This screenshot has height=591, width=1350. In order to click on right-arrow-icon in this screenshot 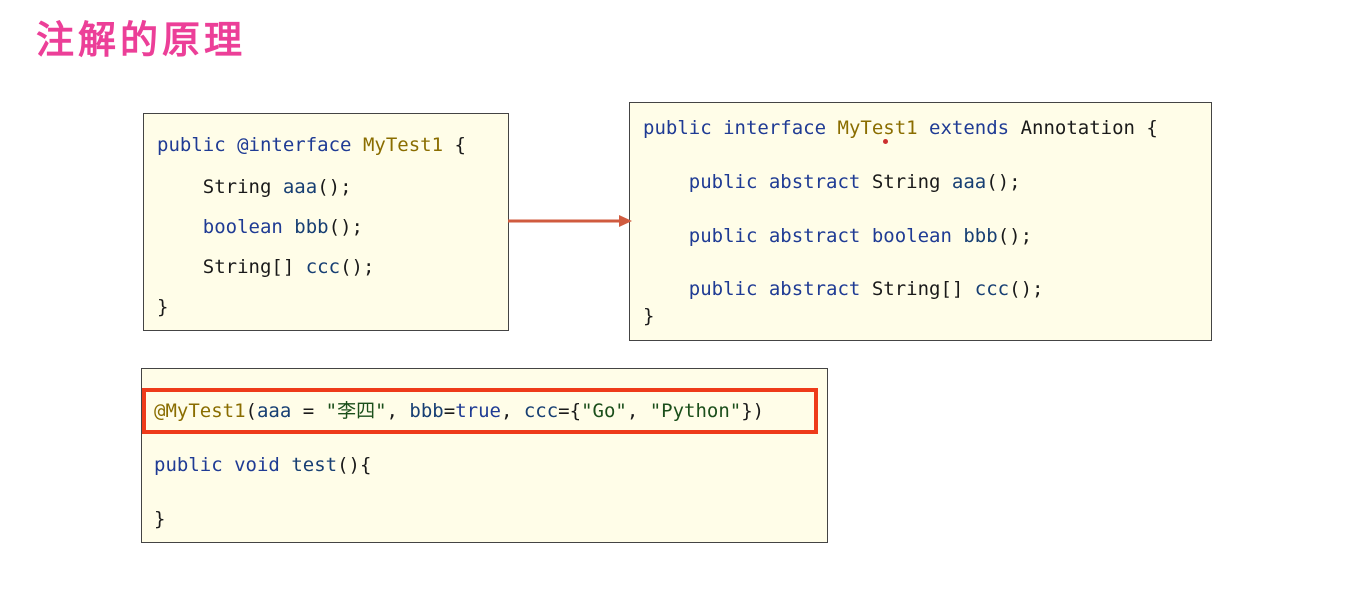, I will do `click(570, 221)`.